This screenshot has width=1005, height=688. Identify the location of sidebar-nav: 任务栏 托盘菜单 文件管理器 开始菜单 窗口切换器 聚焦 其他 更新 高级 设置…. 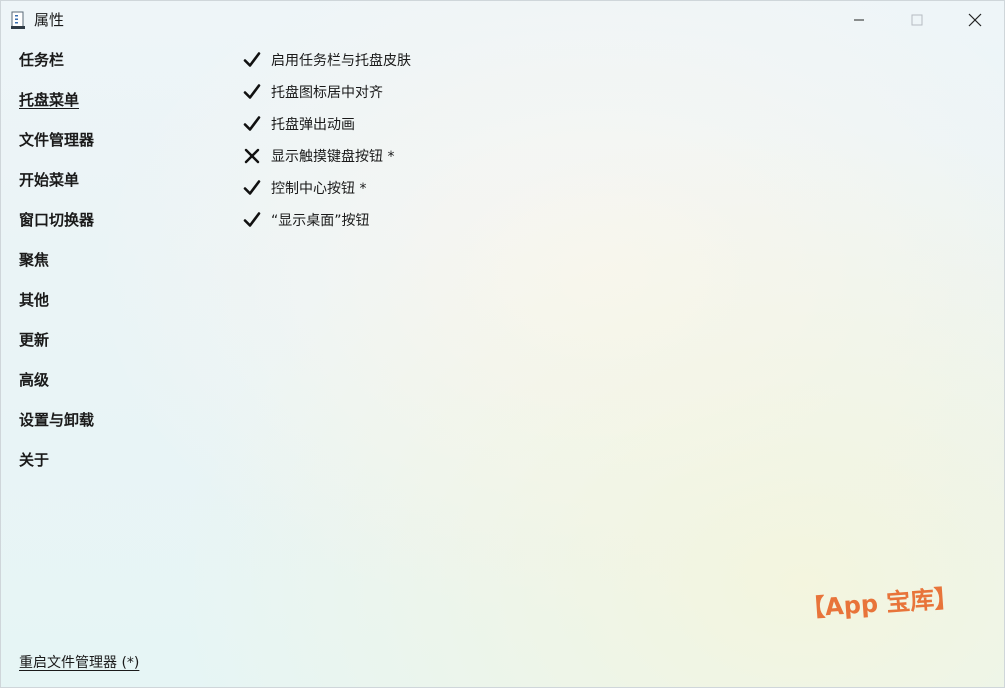
(119, 268).